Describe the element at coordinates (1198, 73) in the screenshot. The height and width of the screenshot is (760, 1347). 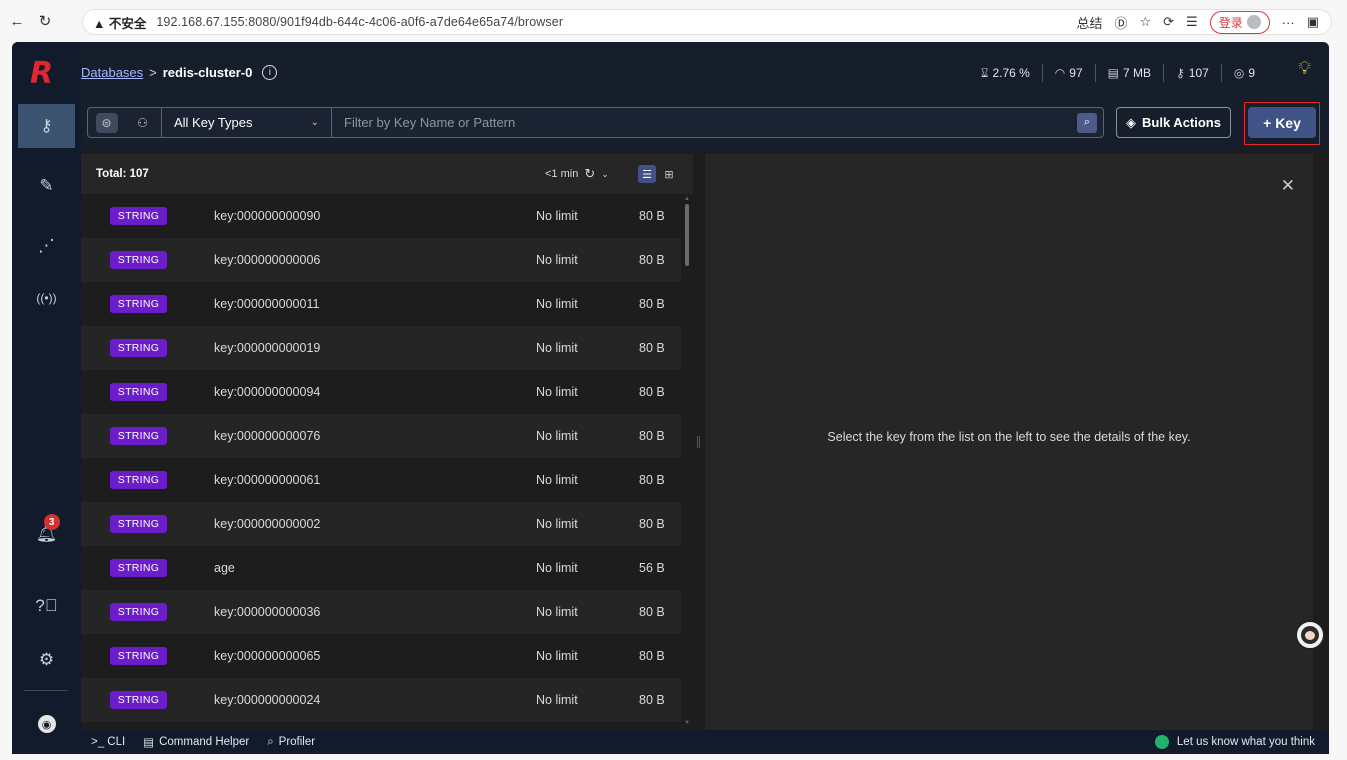
I see `stat-keys-value: 107` at that location.